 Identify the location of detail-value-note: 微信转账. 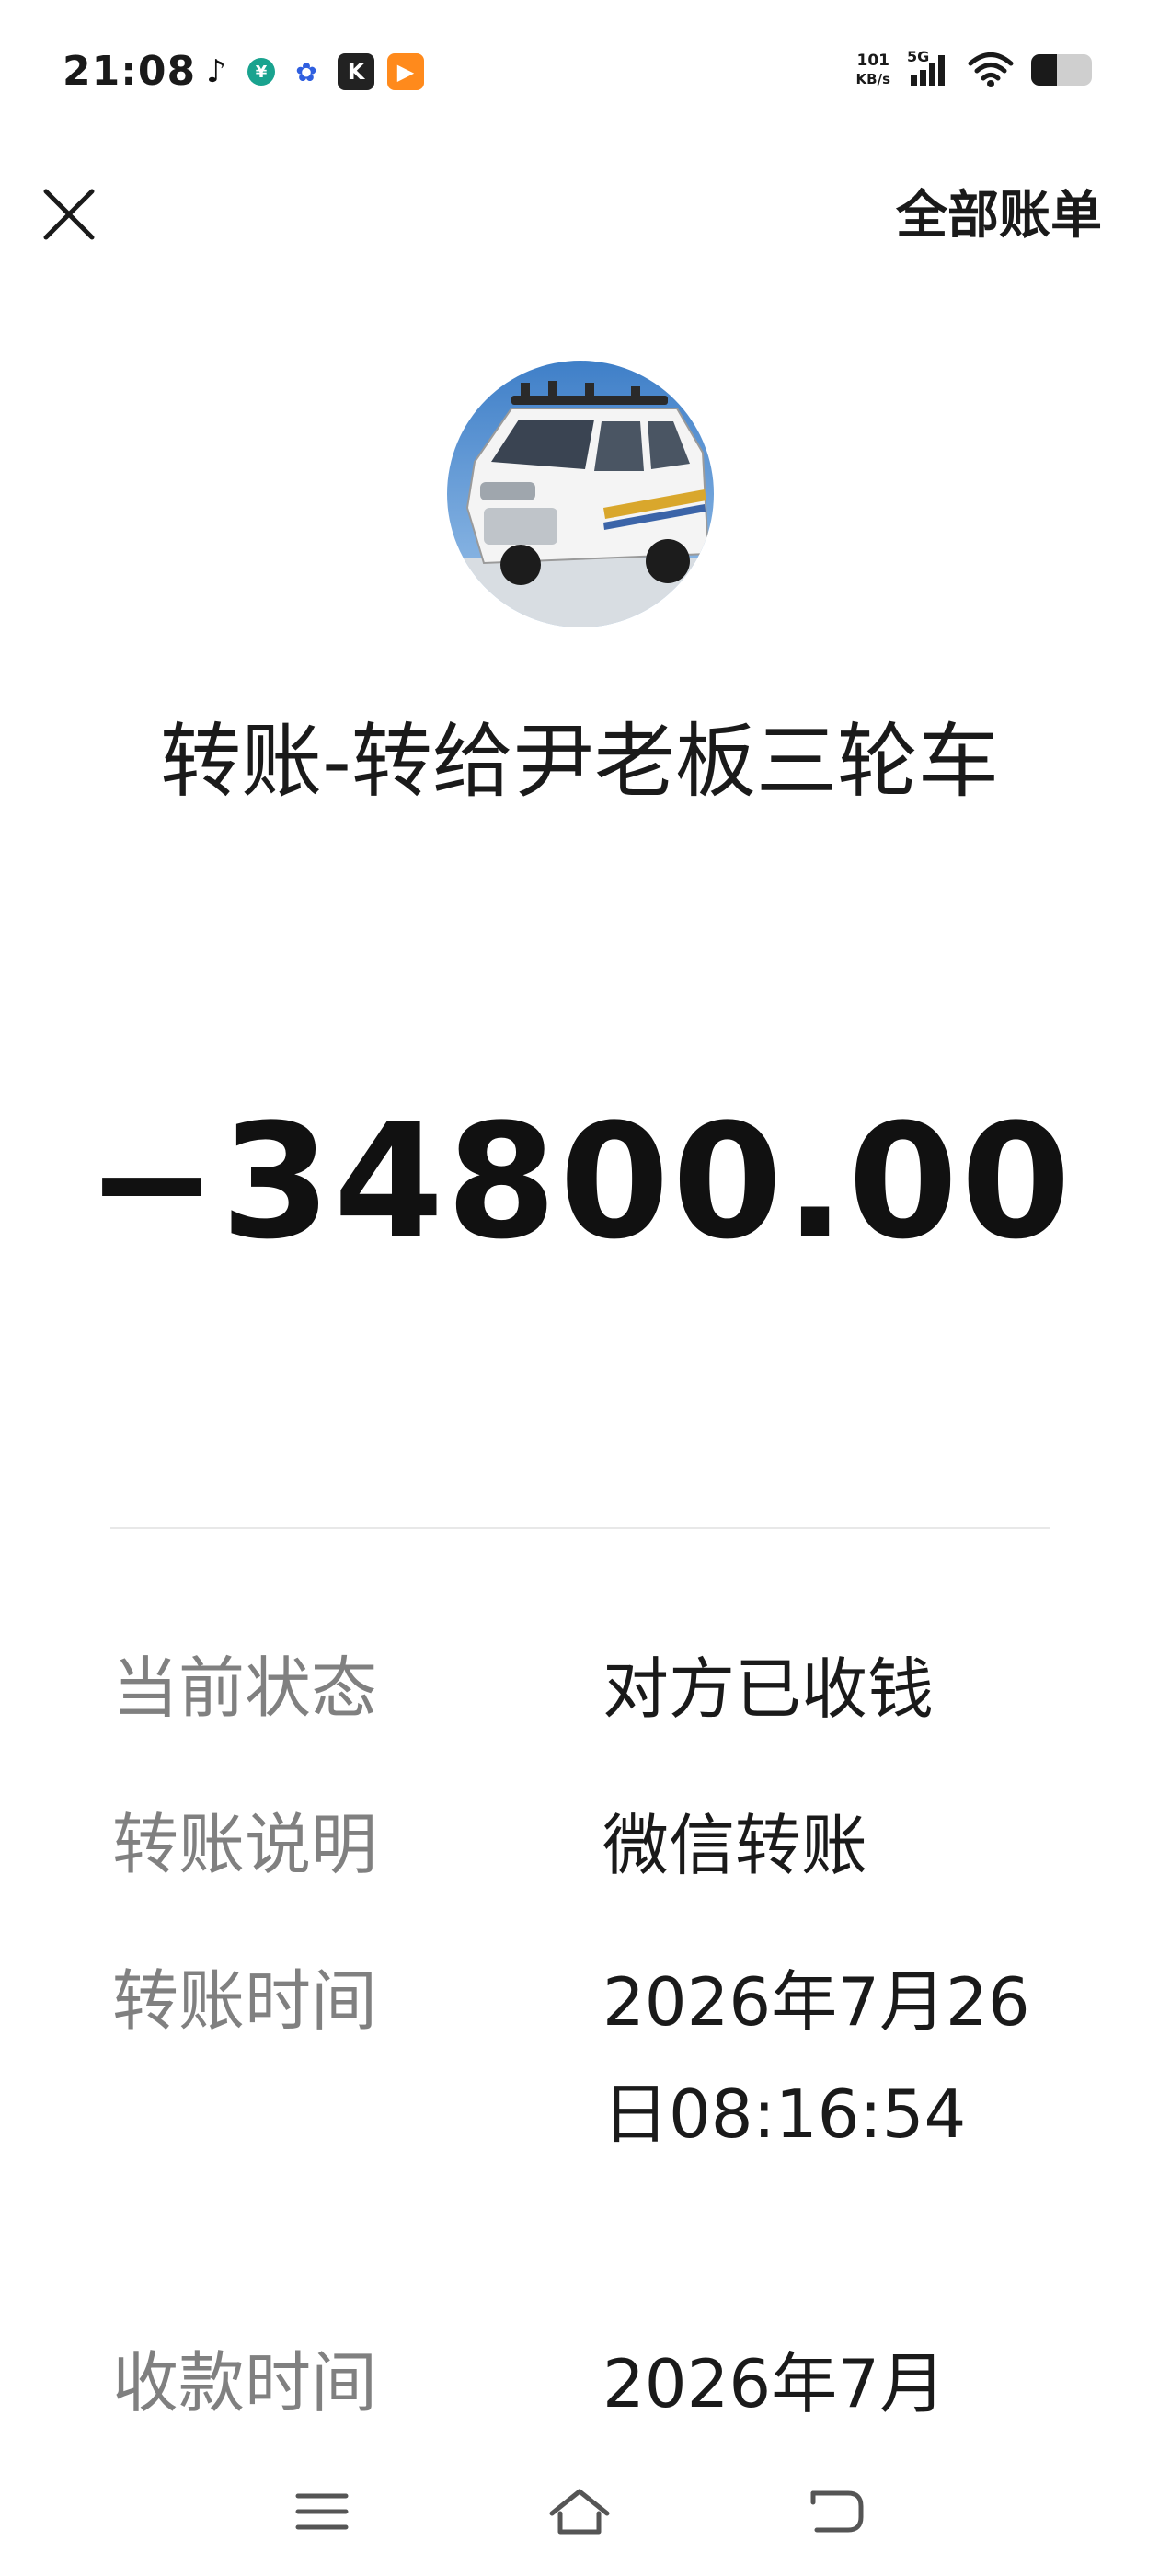
(735, 1845).